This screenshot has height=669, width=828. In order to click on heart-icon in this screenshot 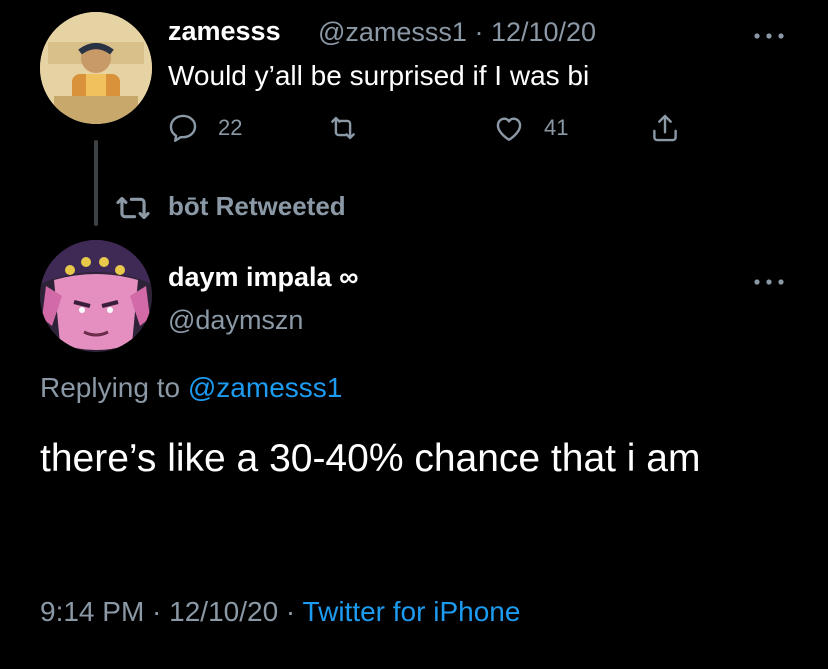, I will do `click(509, 129)`.